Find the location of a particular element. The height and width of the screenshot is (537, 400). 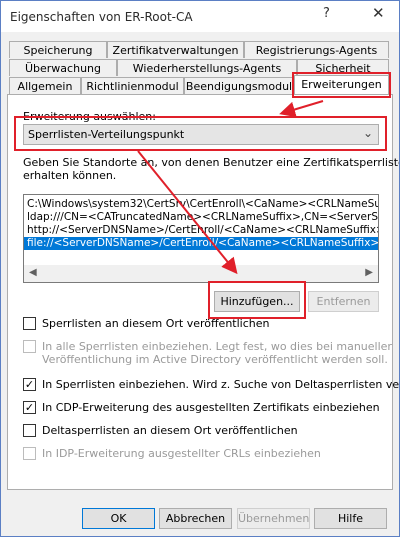

arrow-to-add-button is located at coordinates (187, 212).